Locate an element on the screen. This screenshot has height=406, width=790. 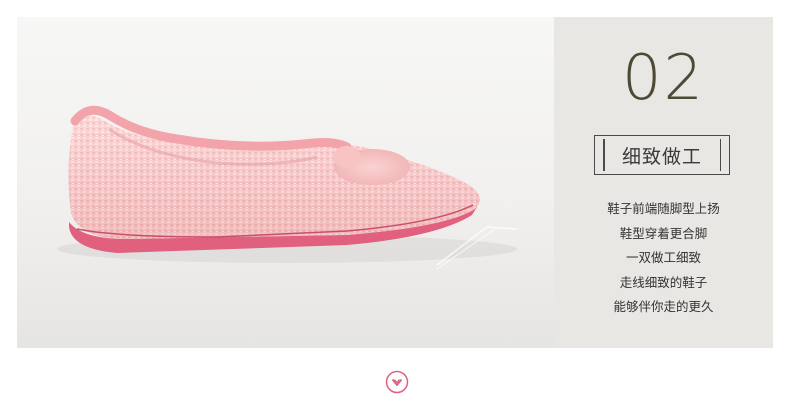
feature-line: 能够伴你走的更久 is located at coordinates (663, 306).